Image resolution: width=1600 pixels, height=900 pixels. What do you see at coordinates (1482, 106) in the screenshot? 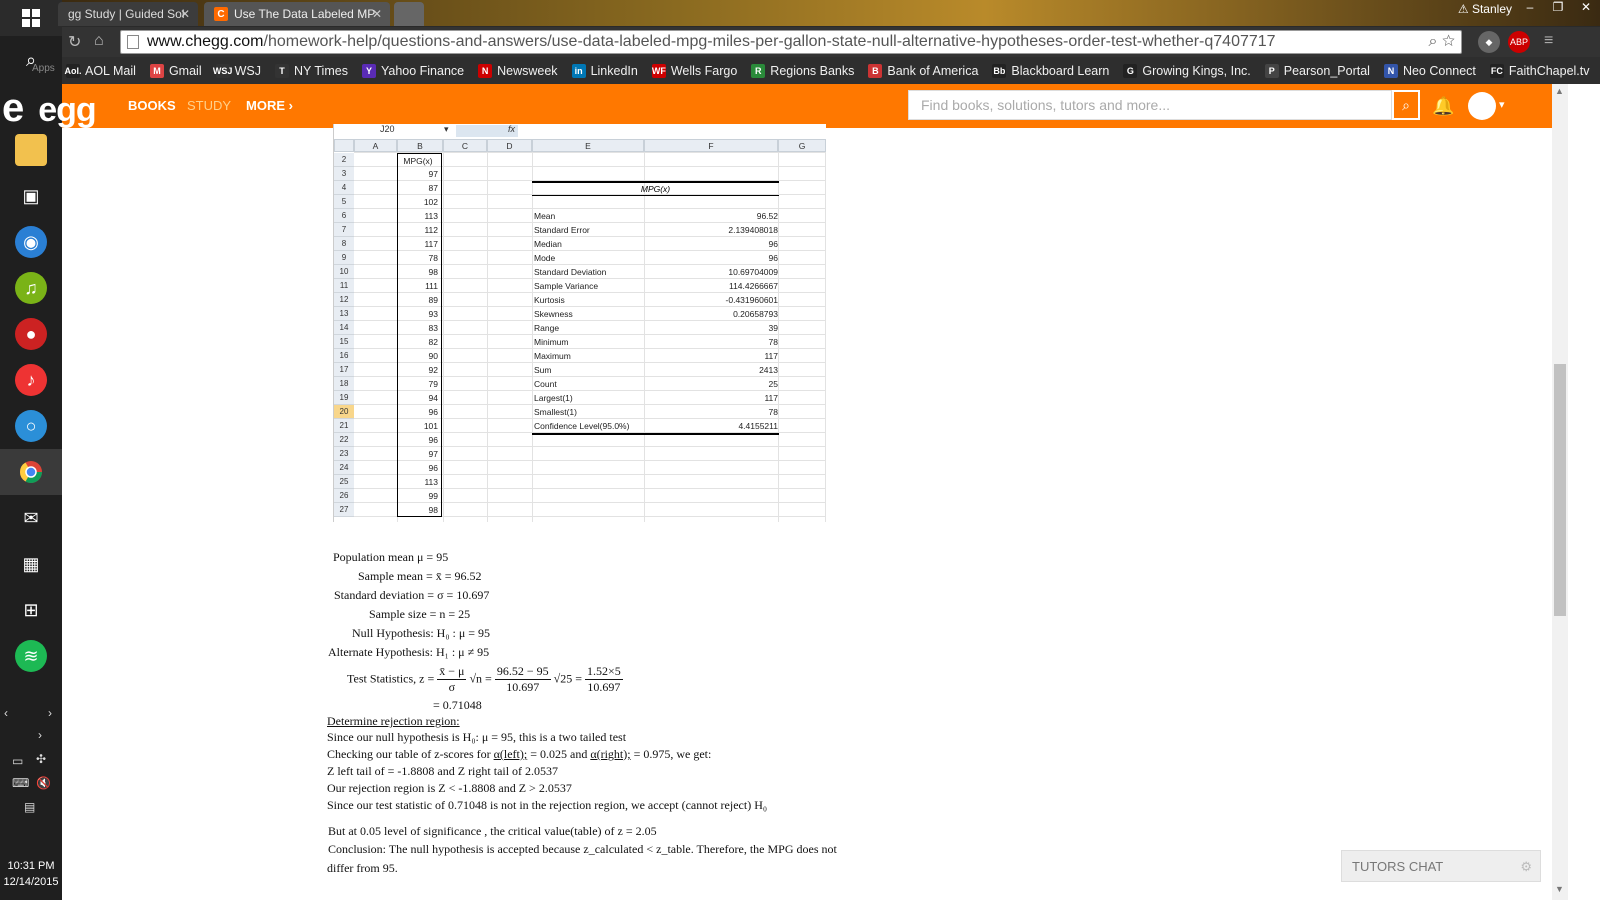
I see `user-avatar` at bounding box center [1482, 106].